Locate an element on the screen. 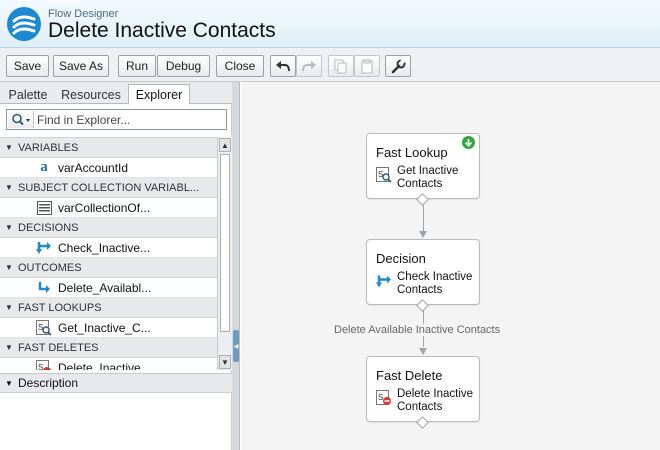 The image size is (660, 450). toolbar: Save Save As Run Debug Close is located at coordinates (330, 65).